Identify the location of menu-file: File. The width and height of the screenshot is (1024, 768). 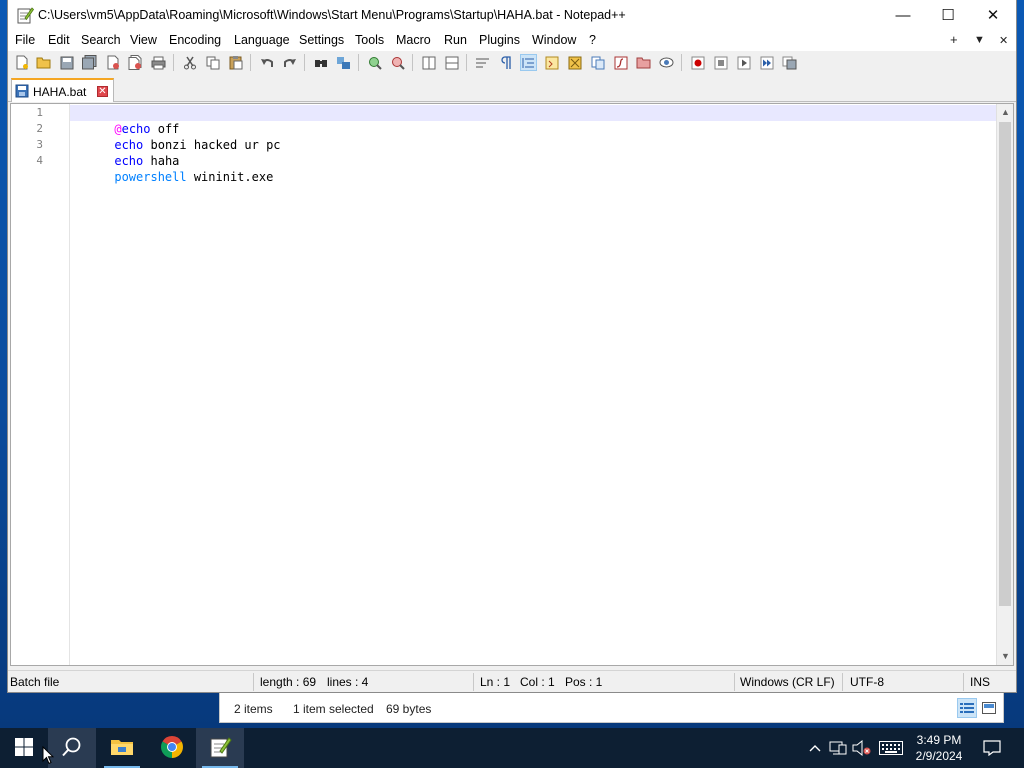
(25, 40).